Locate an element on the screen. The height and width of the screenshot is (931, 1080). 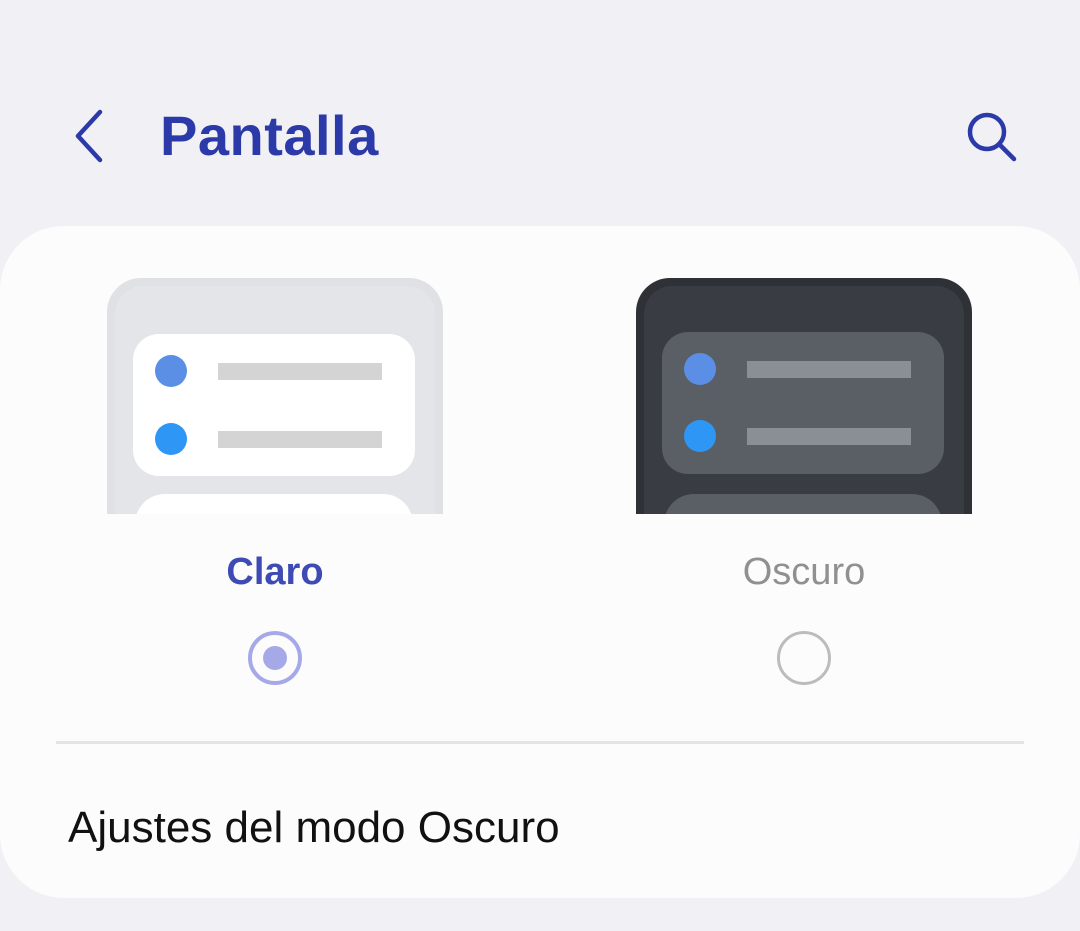
theme-label-dark: Oscuro is located at coordinates (804, 572).